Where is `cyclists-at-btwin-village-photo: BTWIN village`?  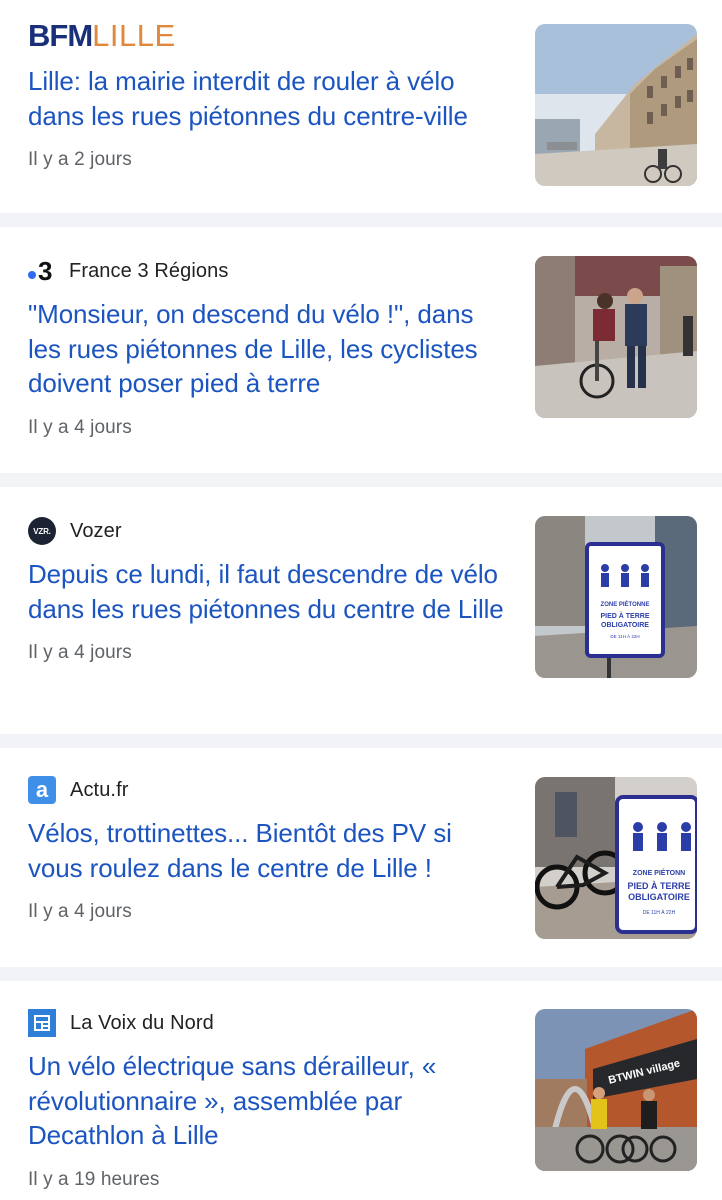
cyclists-at-btwin-village-photo: BTWIN village is located at coordinates (616, 1090).